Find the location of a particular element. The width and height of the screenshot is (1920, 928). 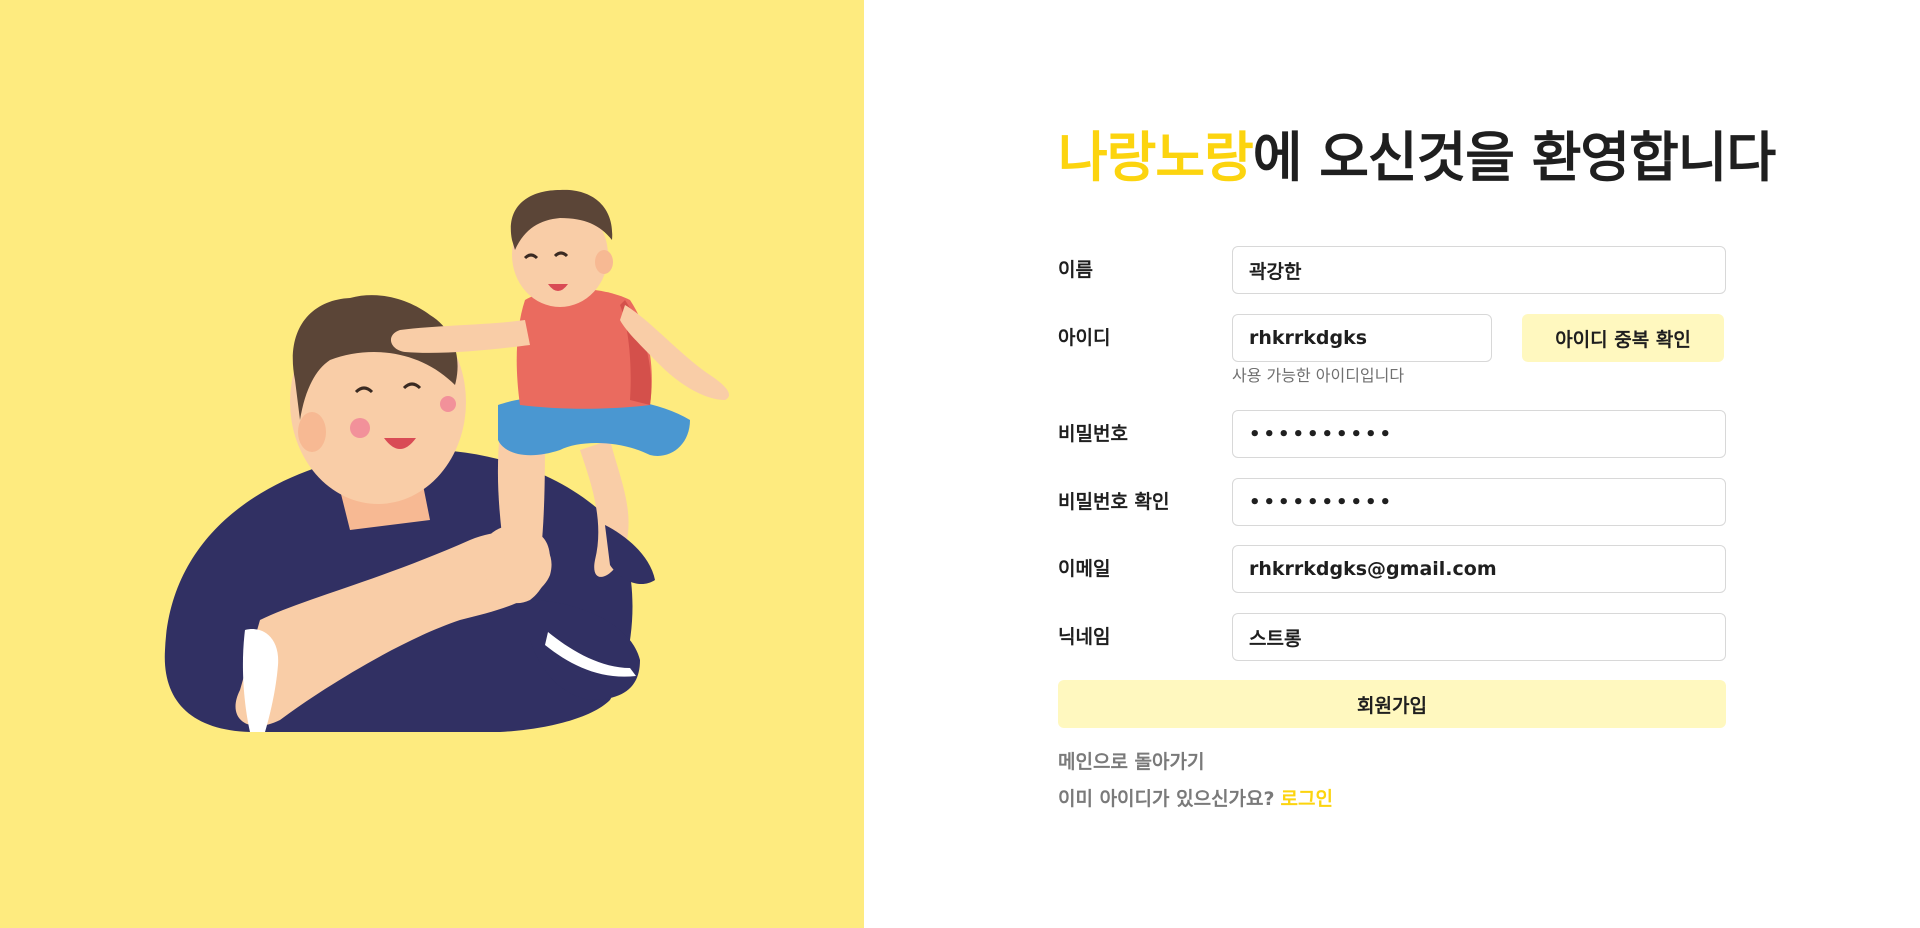

child-ear is located at coordinates (604, 262).